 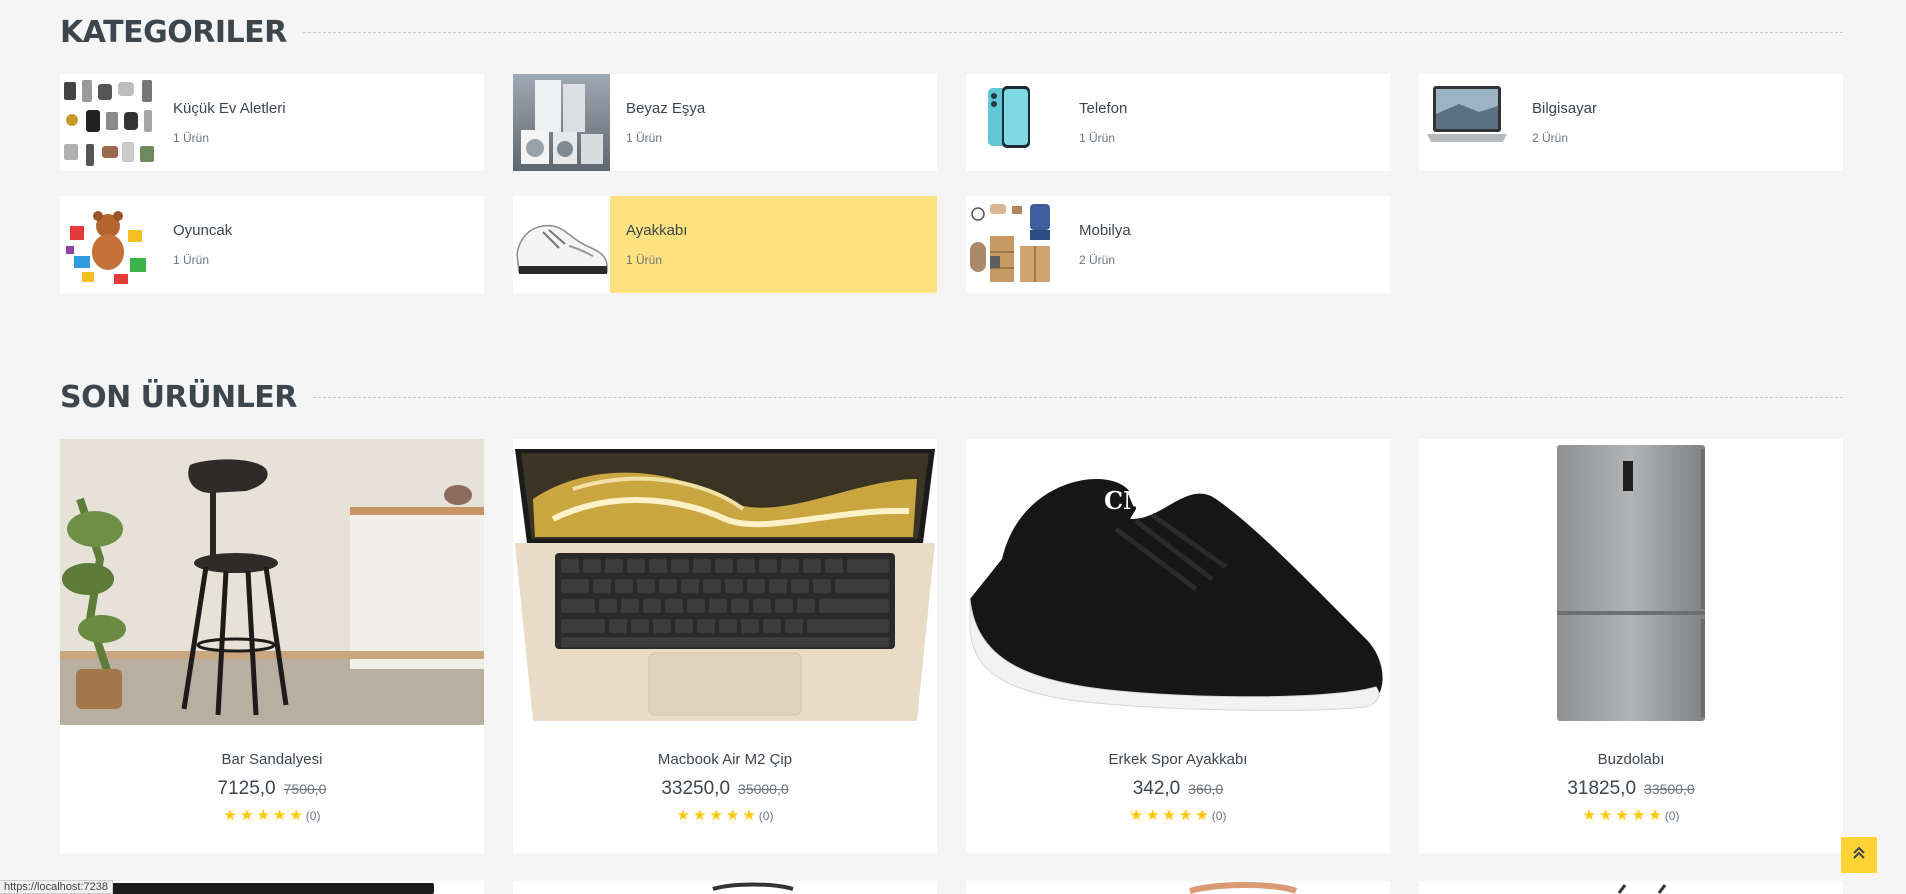 What do you see at coordinates (725, 759) in the screenshot?
I see `product-name: Macbook Air M2 Çip` at bounding box center [725, 759].